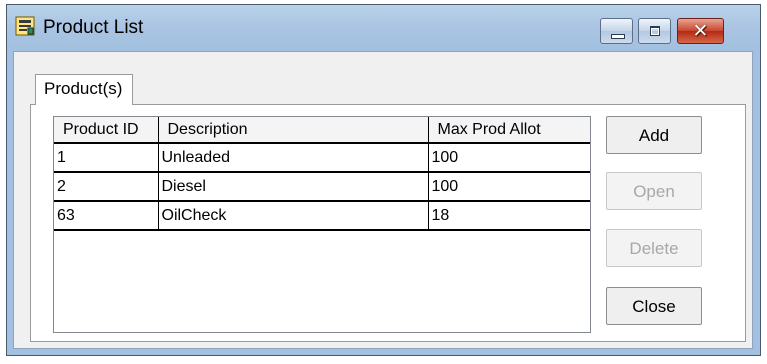  Describe the element at coordinates (25, 26) in the screenshot. I see `document-icon` at that location.